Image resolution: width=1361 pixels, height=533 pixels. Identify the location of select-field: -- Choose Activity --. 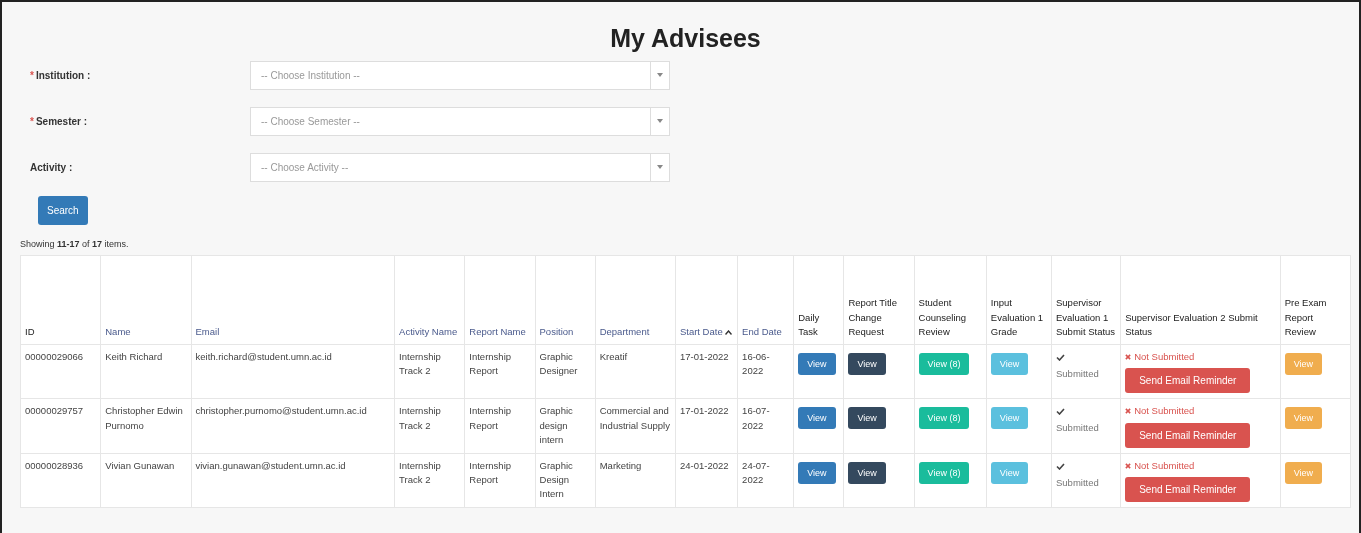
(460, 167).